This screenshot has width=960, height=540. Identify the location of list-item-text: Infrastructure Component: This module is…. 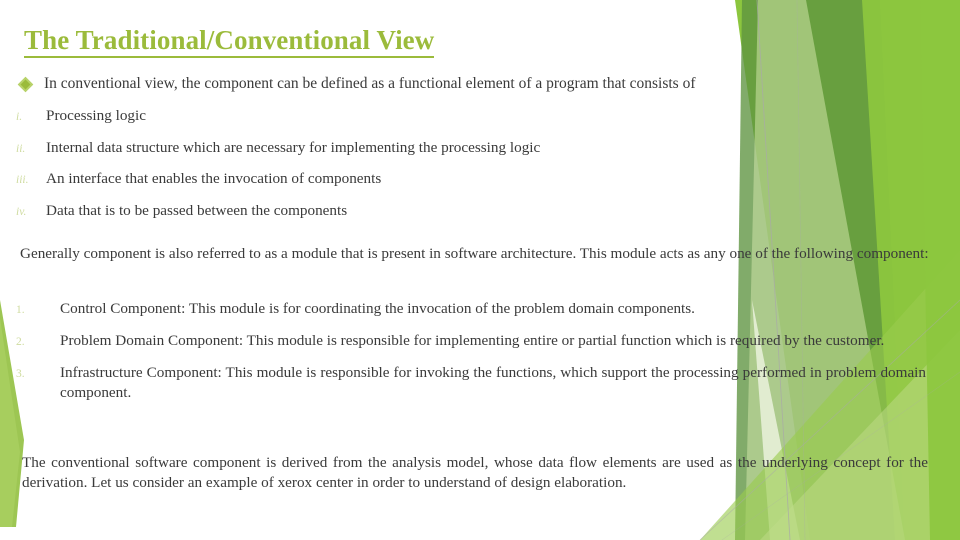
(493, 383).